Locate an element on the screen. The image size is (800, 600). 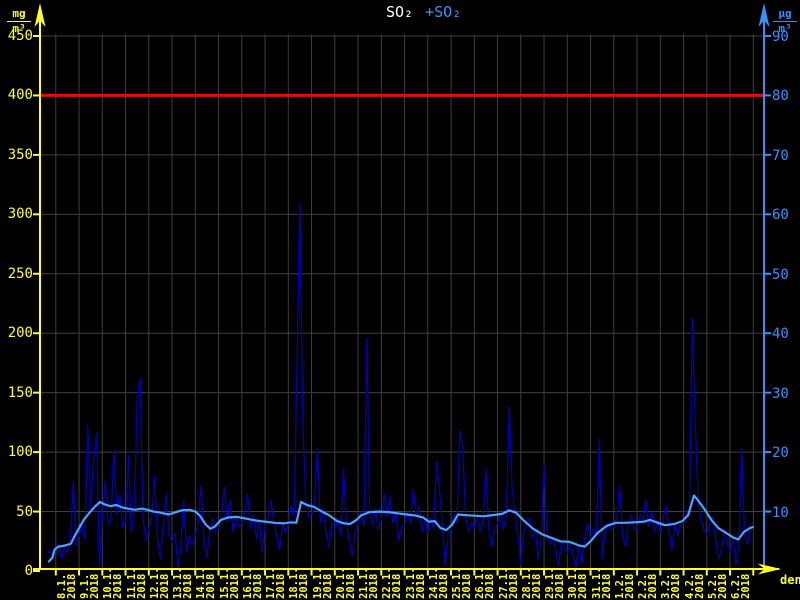
x-date-label: 19.1. 2018 is located at coordinates (322, 583).